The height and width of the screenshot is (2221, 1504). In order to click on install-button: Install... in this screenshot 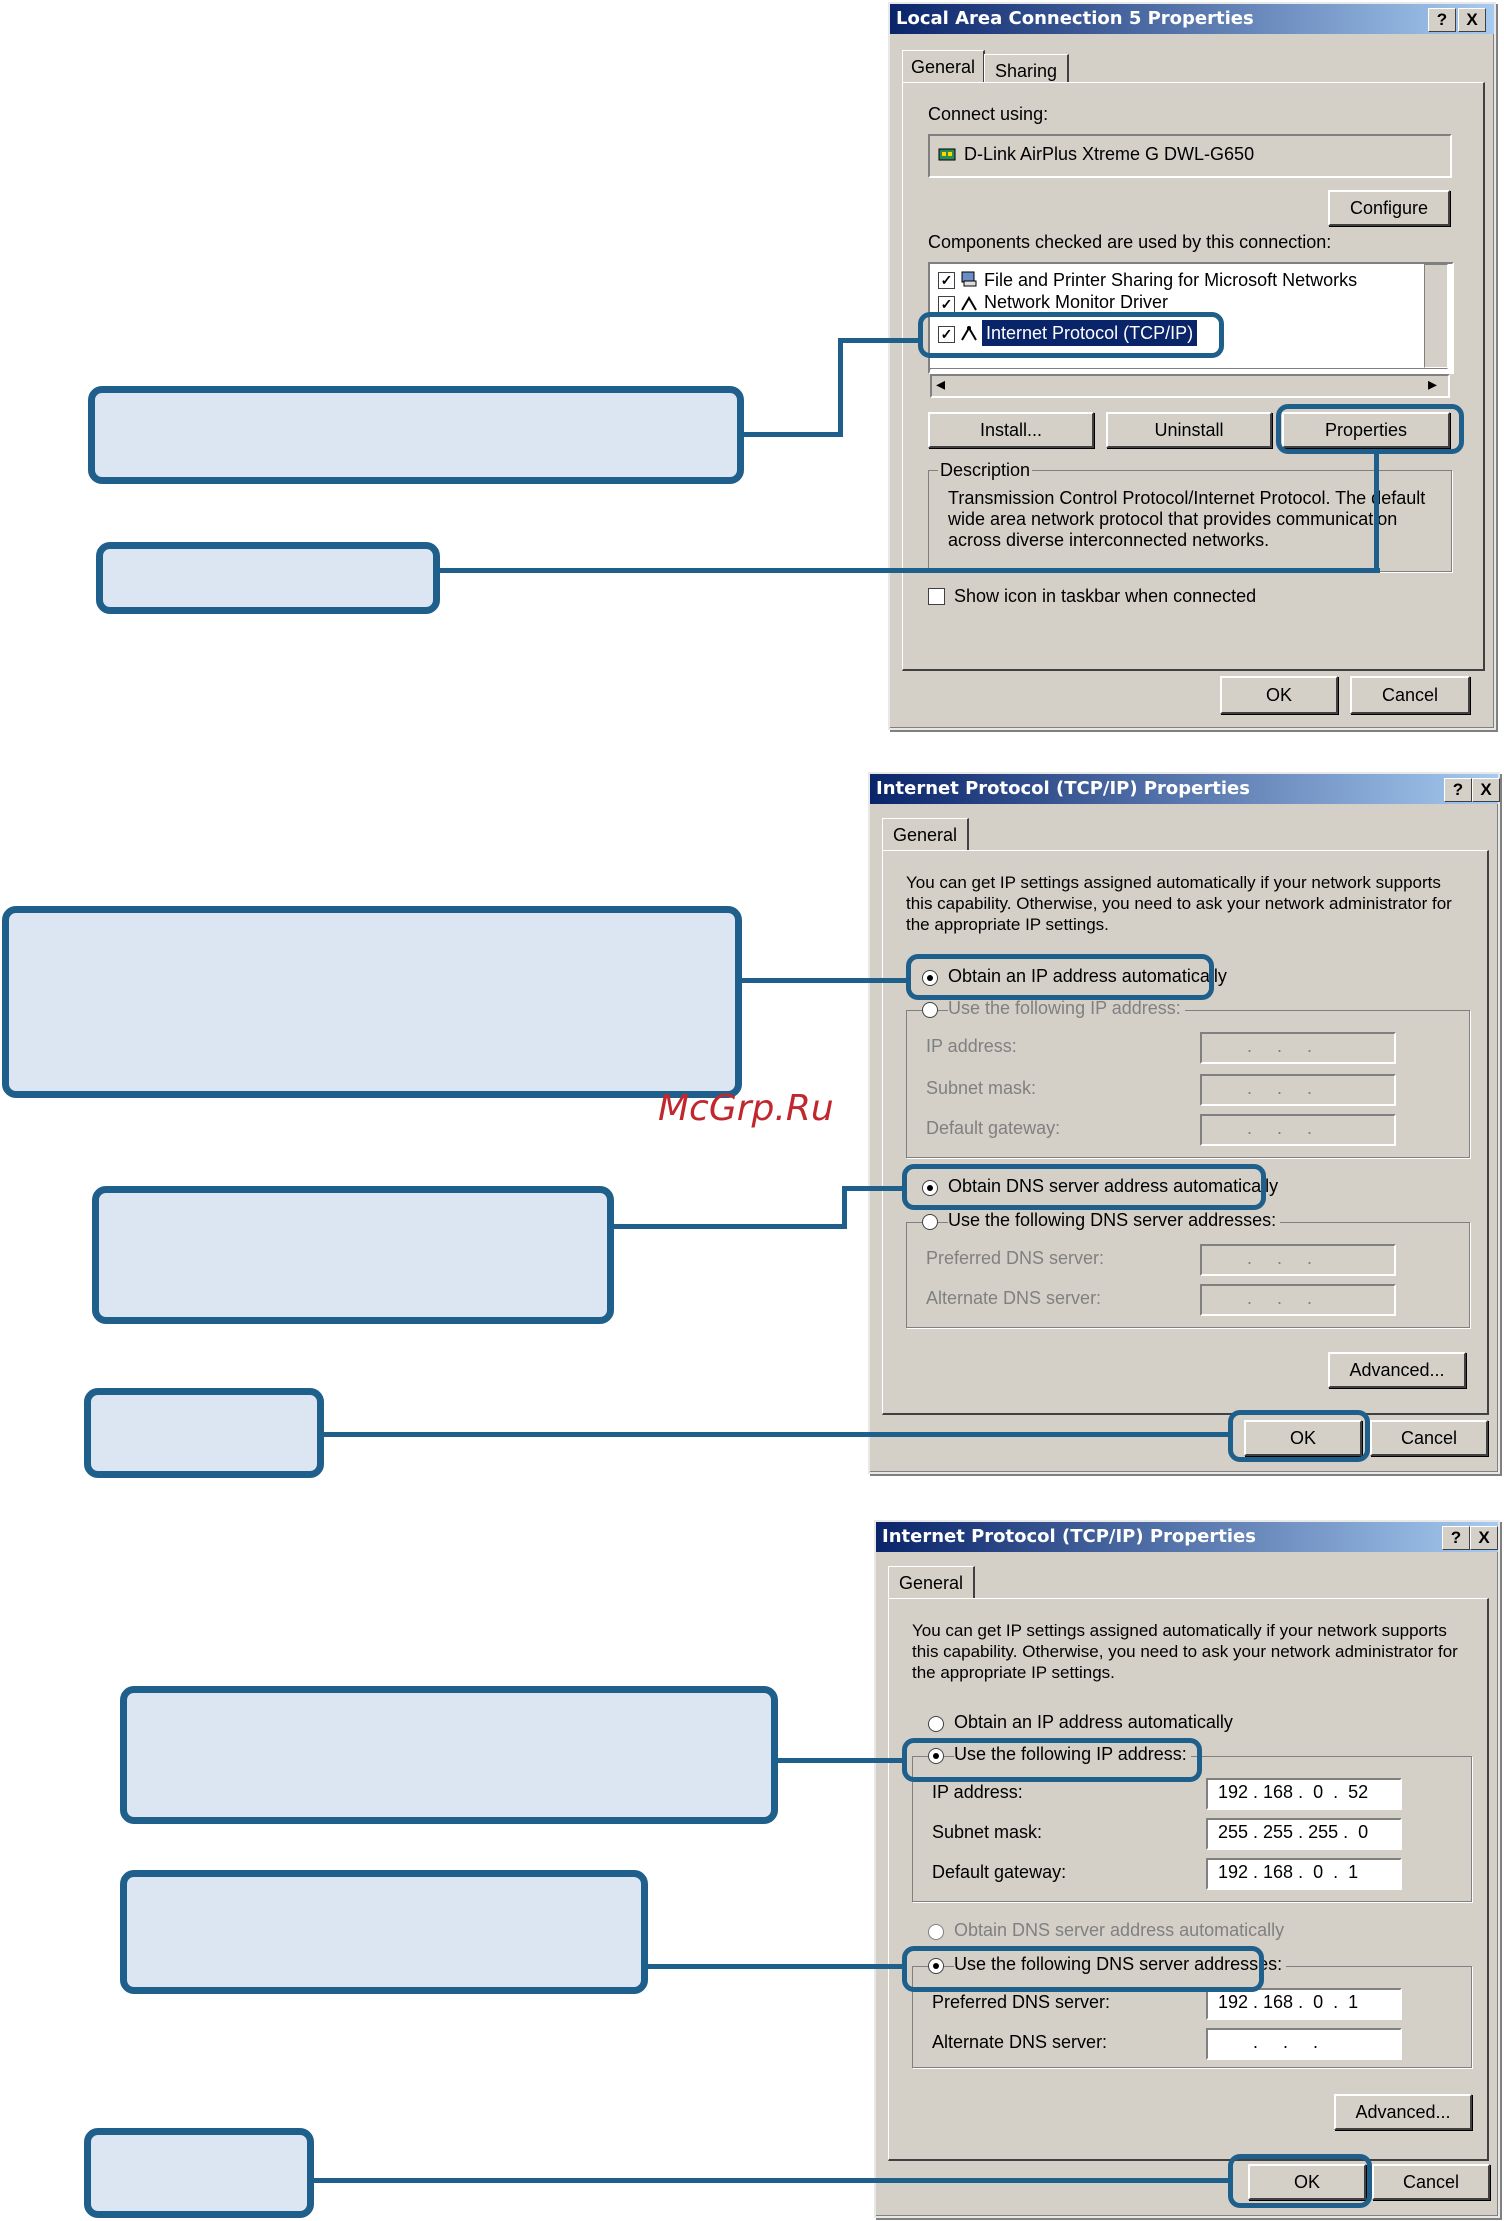, I will do `click(1011, 430)`.